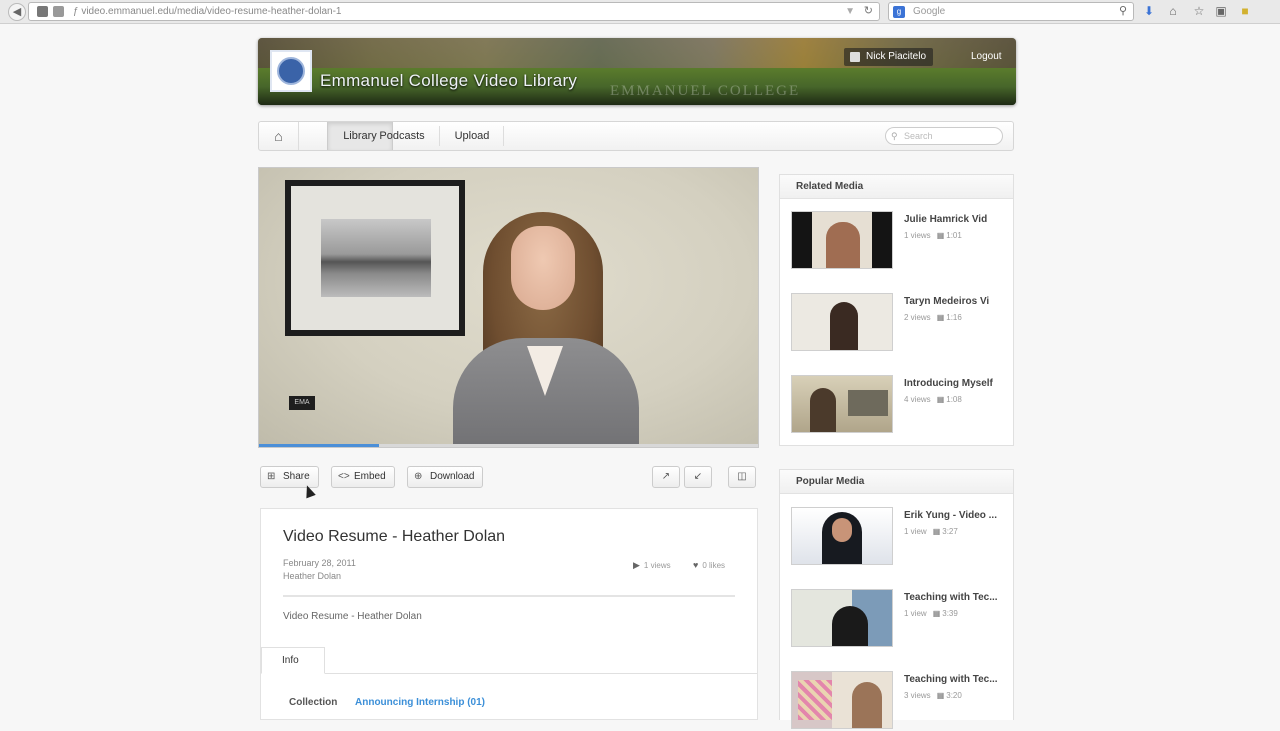 The width and height of the screenshot is (1280, 731). I want to click on share-label: Share, so click(296, 476).